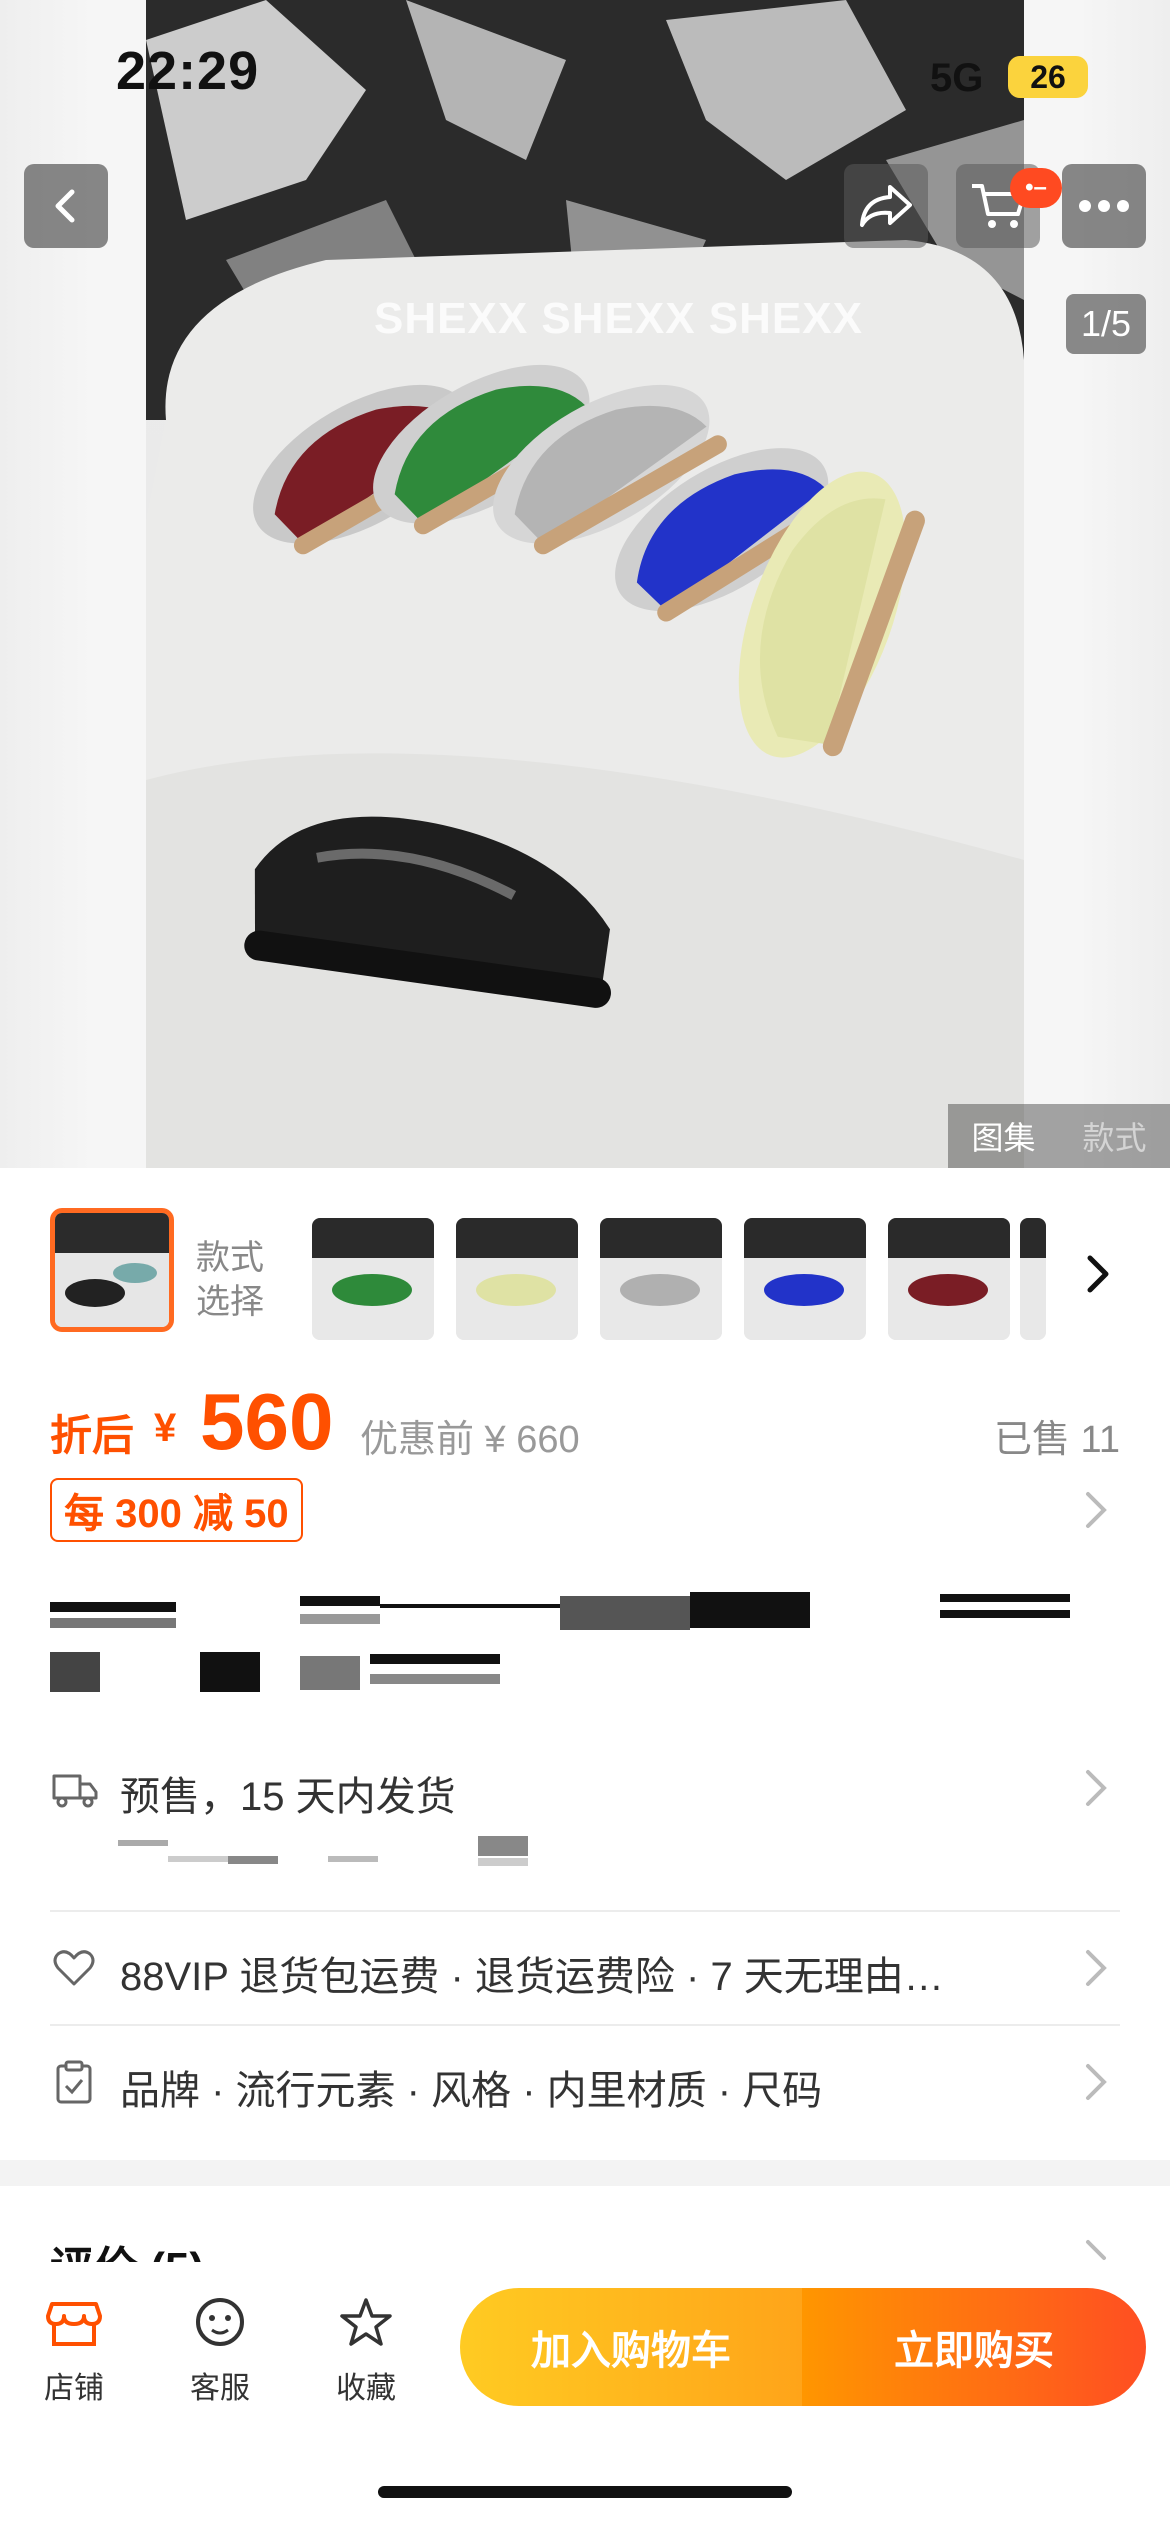 Image resolution: width=1170 pixels, height=2532 pixels. Describe the element at coordinates (585, 1791) in the screenshot. I see `shipping-row: 预售，15 天内发货` at that location.